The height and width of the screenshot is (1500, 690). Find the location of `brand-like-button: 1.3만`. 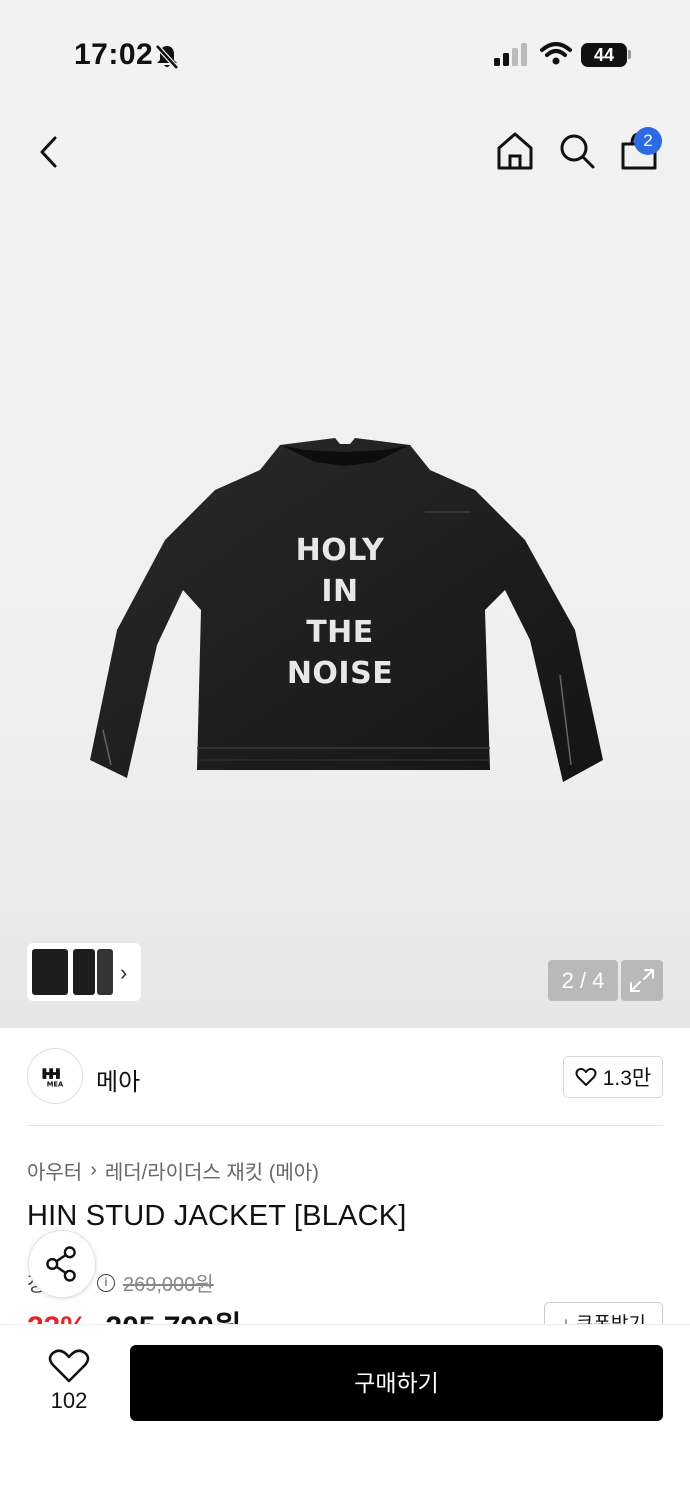

brand-like-button: 1.3만 is located at coordinates (613, 1077).